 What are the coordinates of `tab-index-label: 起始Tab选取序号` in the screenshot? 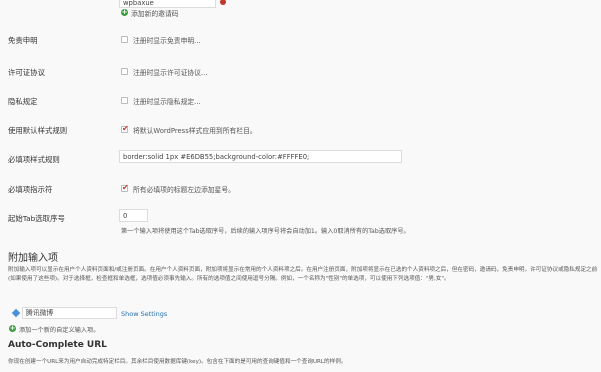 It's located at (36, 218).